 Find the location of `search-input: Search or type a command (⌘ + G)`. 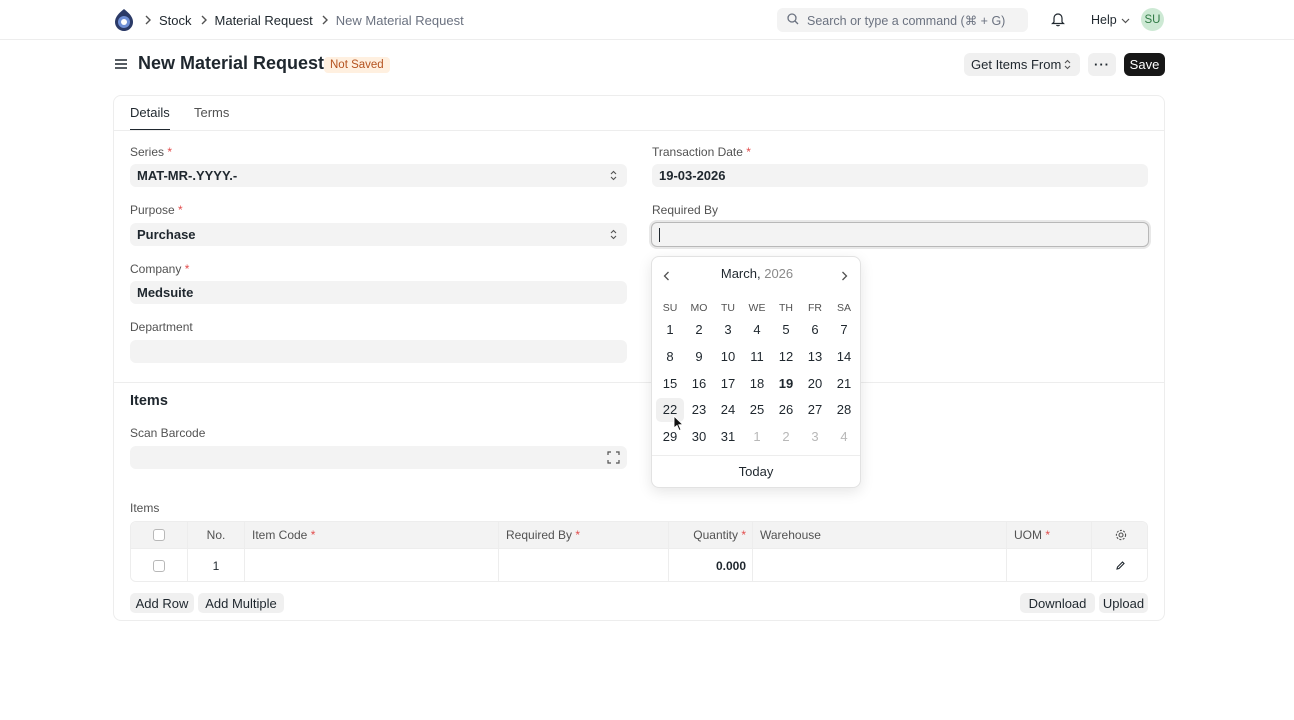

search-input: Search or type a command (⌘ + G) is located at coordinates (902, 20).